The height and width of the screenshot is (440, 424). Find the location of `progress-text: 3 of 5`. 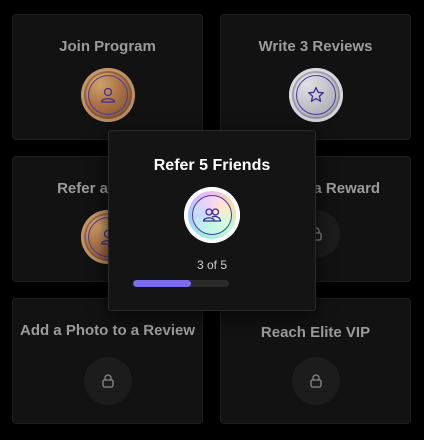

progress-text: 3 of 5 is located at coordinates (212, 265).